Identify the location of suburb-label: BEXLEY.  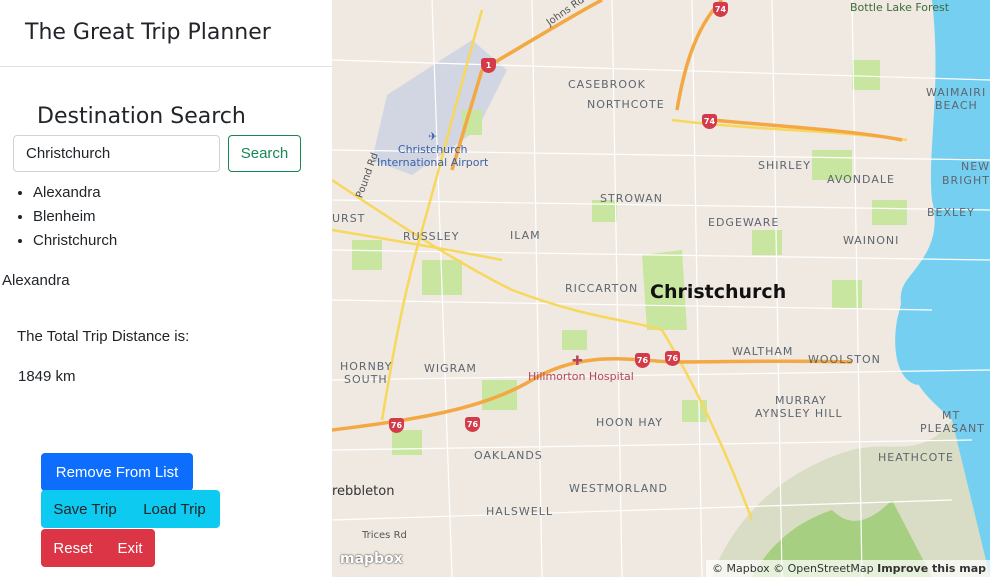
(951, 212).